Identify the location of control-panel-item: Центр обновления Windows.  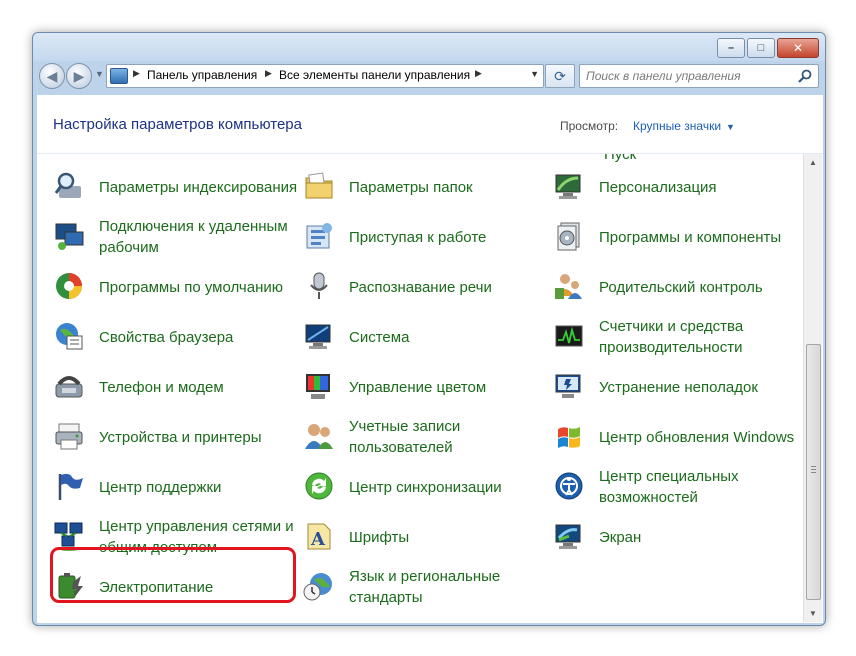
(677, 437).